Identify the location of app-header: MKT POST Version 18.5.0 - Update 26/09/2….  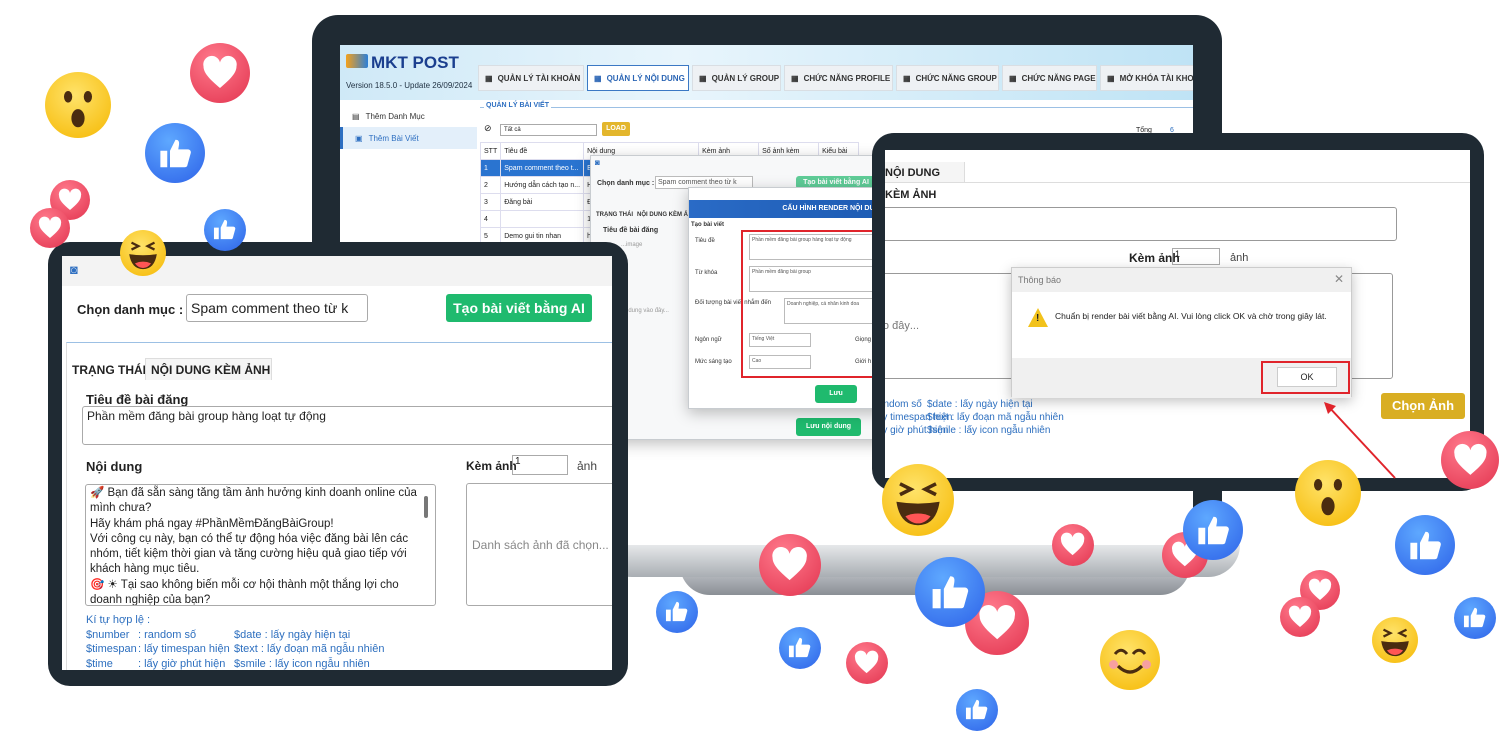
(766, 72).